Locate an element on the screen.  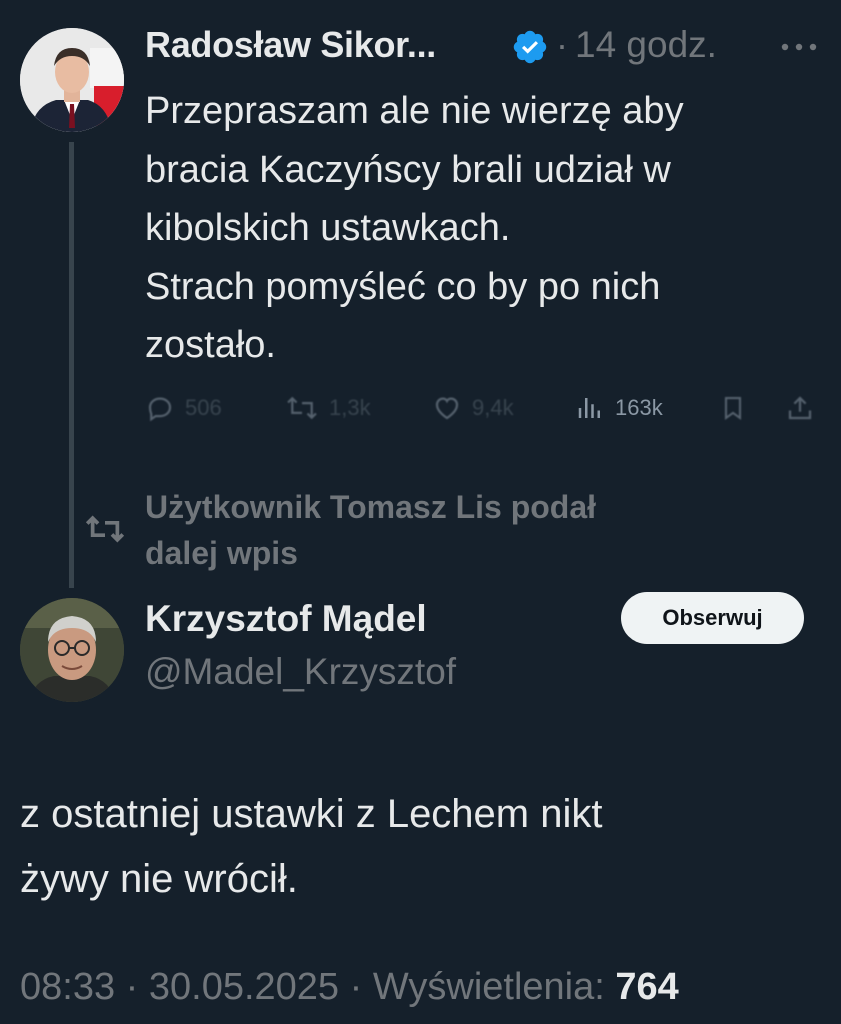
bookmark-icon is located at coordinates (733, 408).